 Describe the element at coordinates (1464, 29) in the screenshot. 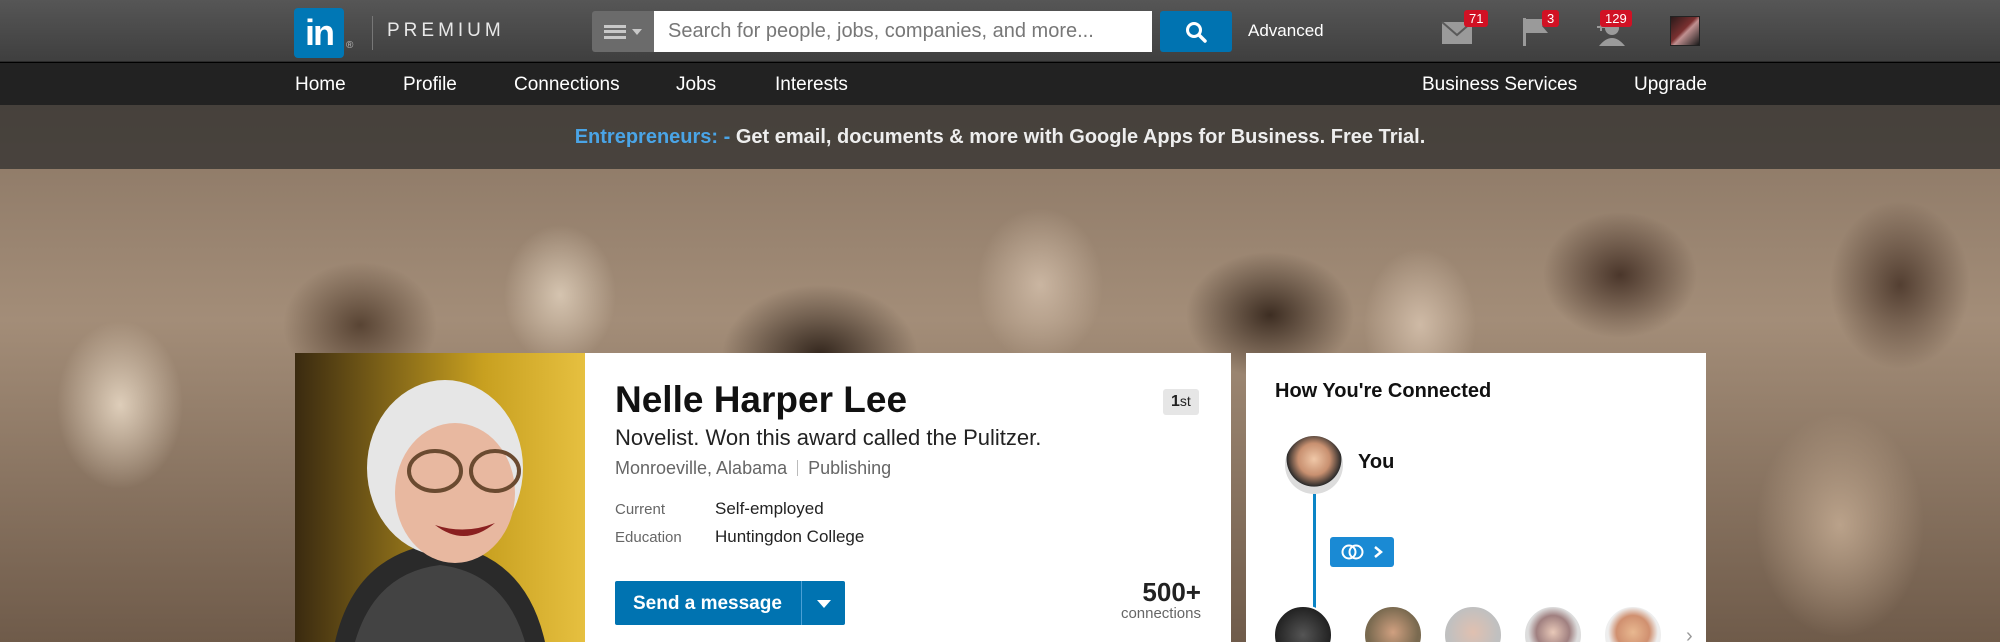

I see `messages-button: 71` at that location.